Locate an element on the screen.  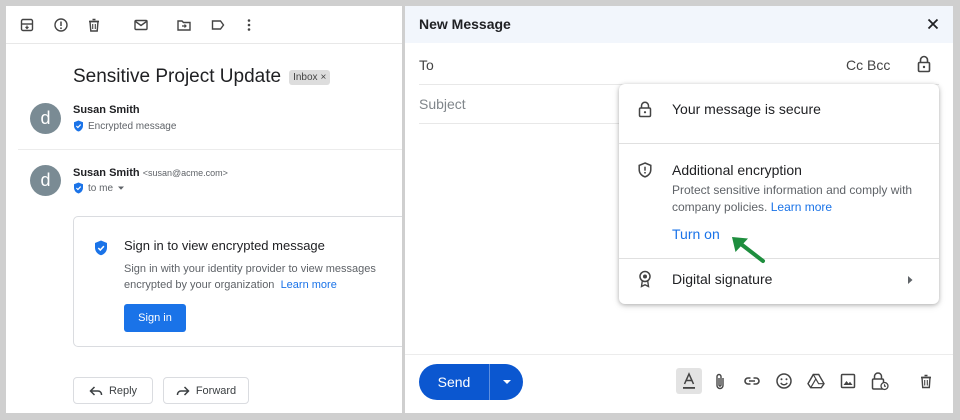
shield-alert-icon is located at coordinates (645, 170).